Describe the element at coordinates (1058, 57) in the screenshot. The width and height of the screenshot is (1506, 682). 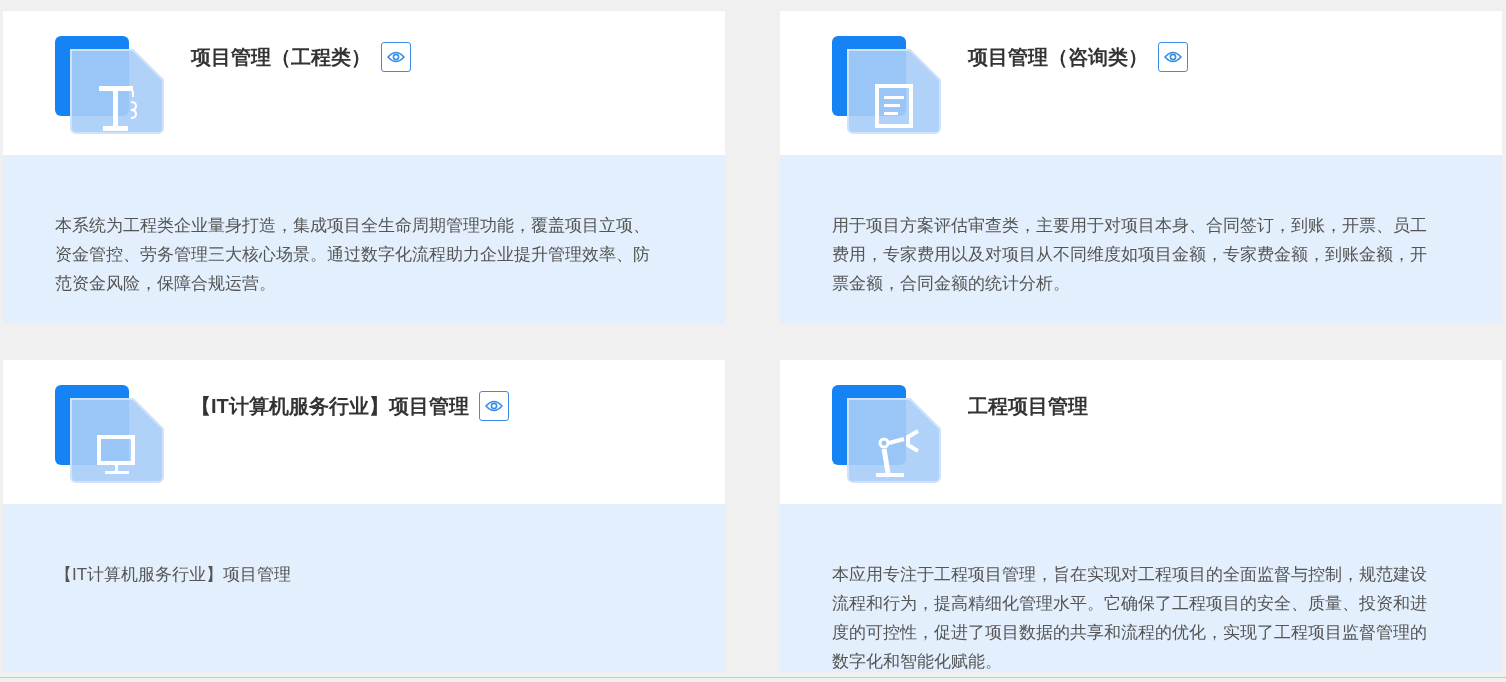
I see `card-title: 项目管理（咨询类）` at that location.